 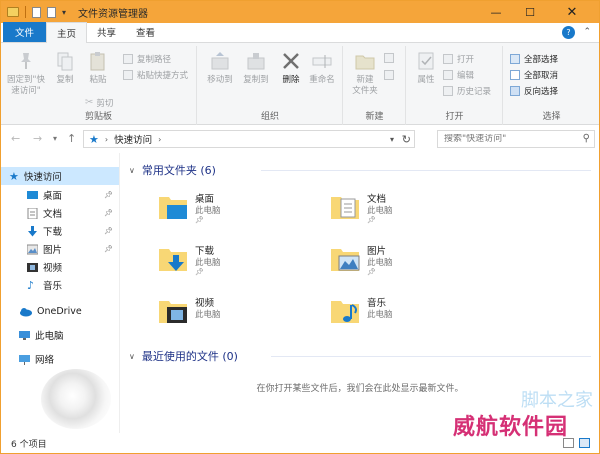 I want to click on nav-item-downloads: 下载 📌︎, so click(x=60, y=231).